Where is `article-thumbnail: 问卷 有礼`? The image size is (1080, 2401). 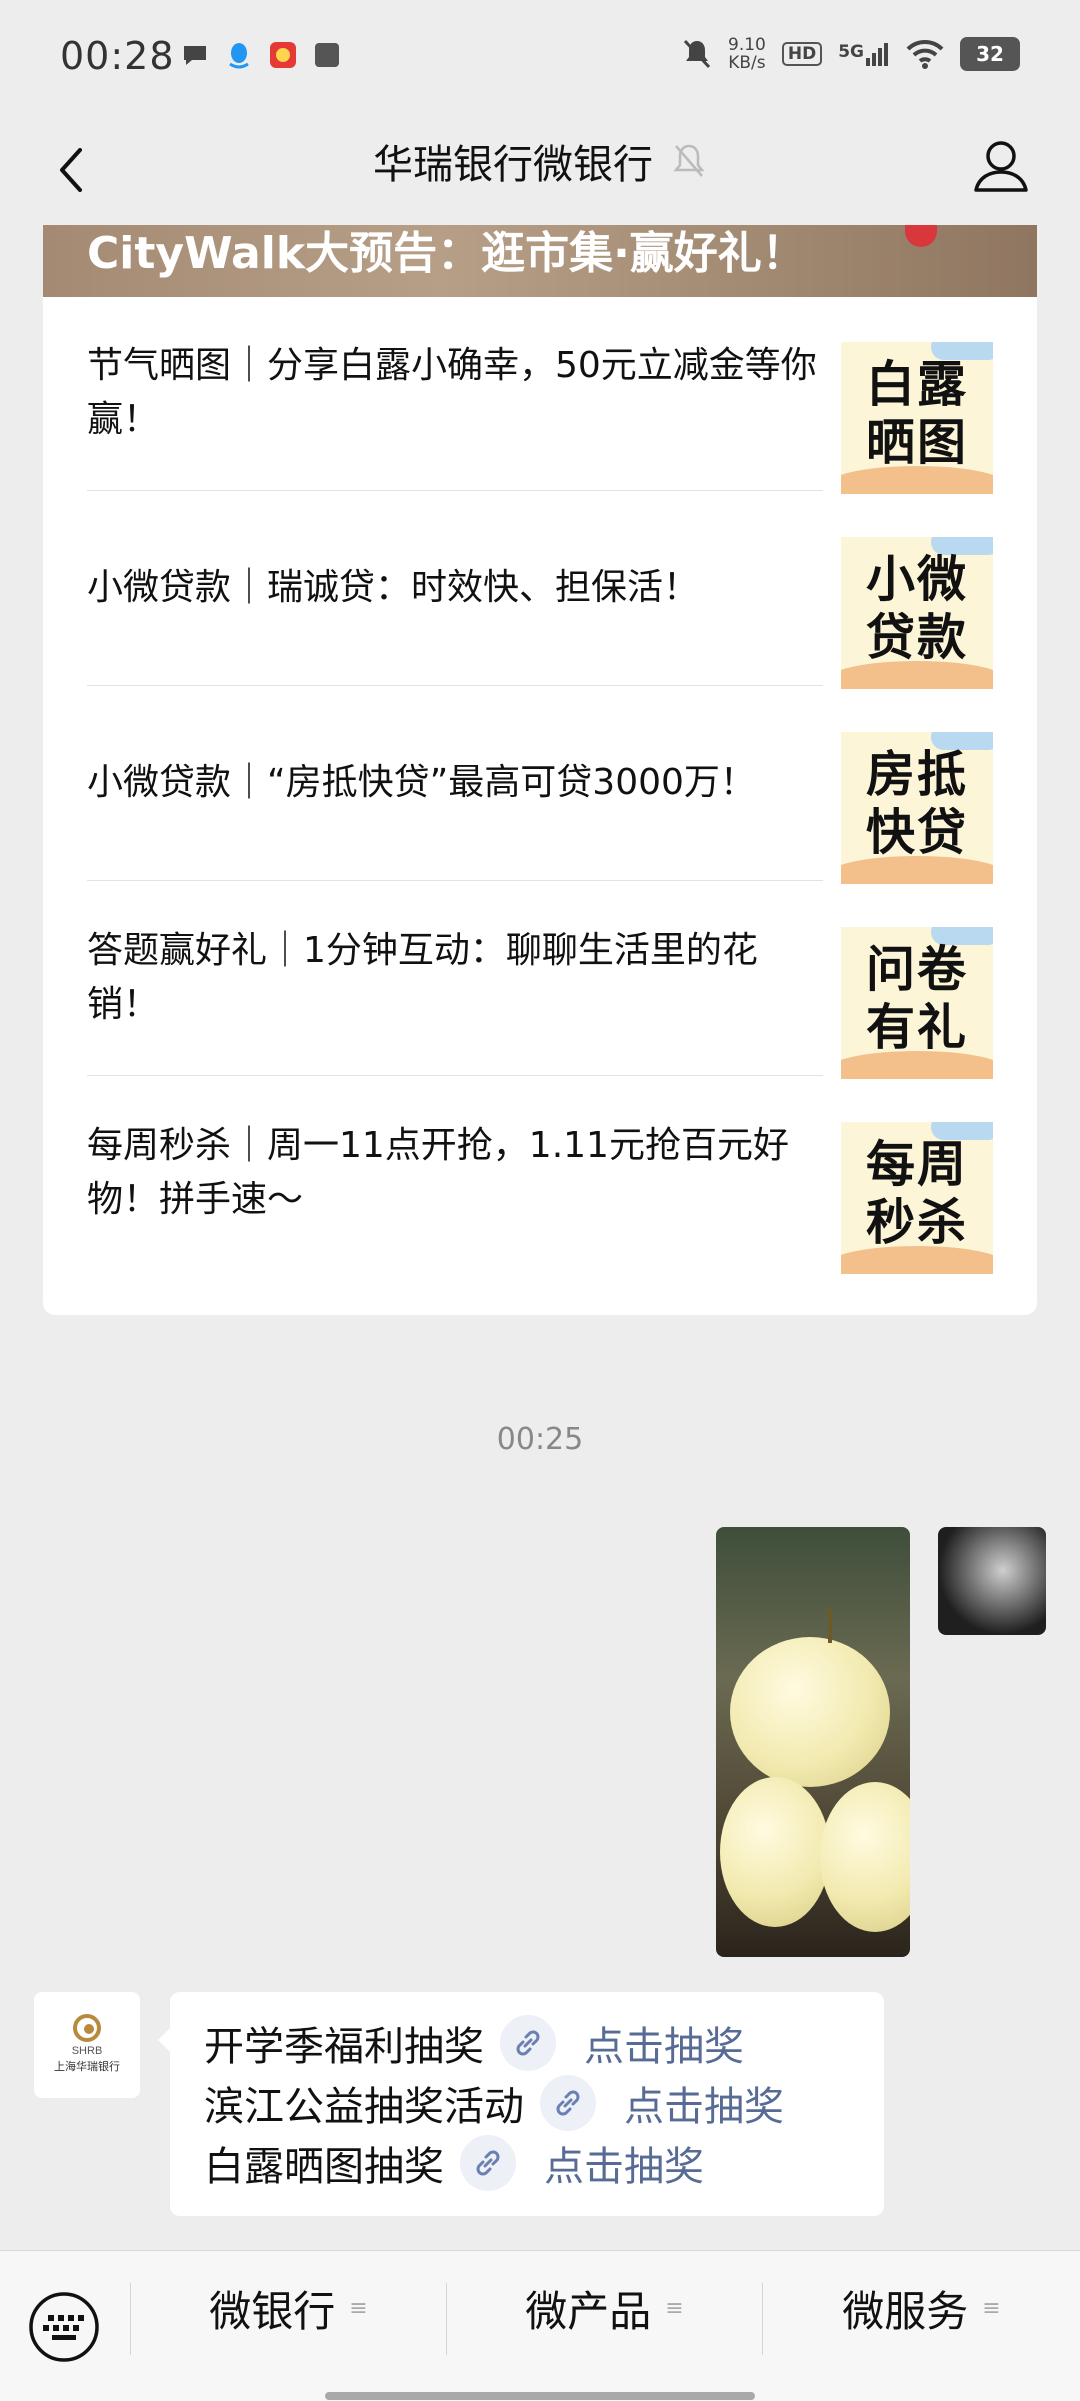 article-thumbnail: 问卷 有礼 is located at coordinates (917, 1003).